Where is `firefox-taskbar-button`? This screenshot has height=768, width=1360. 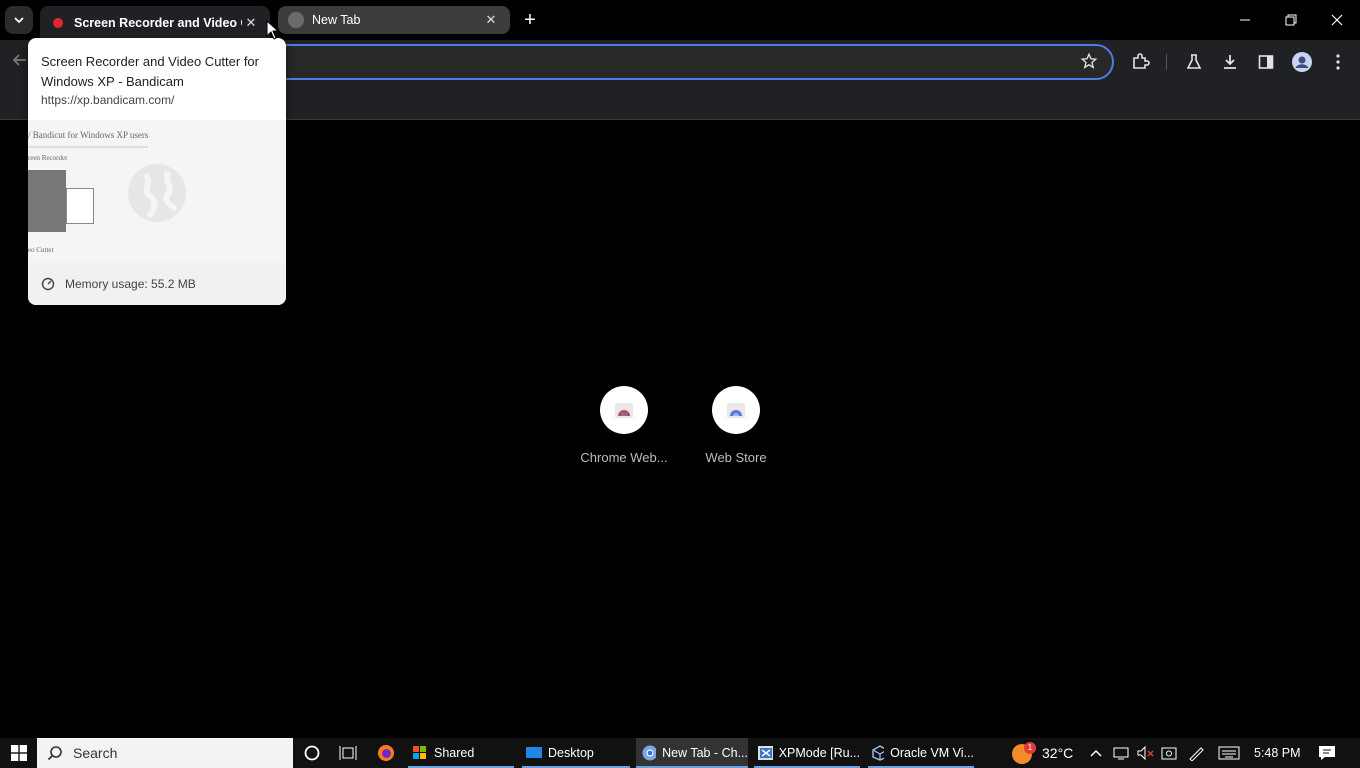 firefox-taskbar-button is located at coordinates (386, 753).